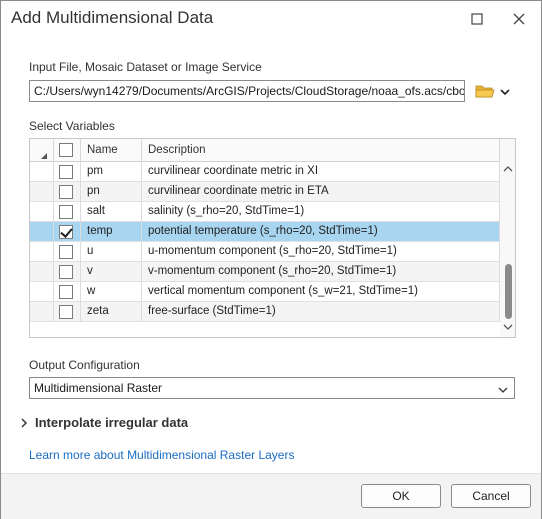 This screenshot has width=542, height=519. I want to click on row-checkbox-checked, so click(66, 232).